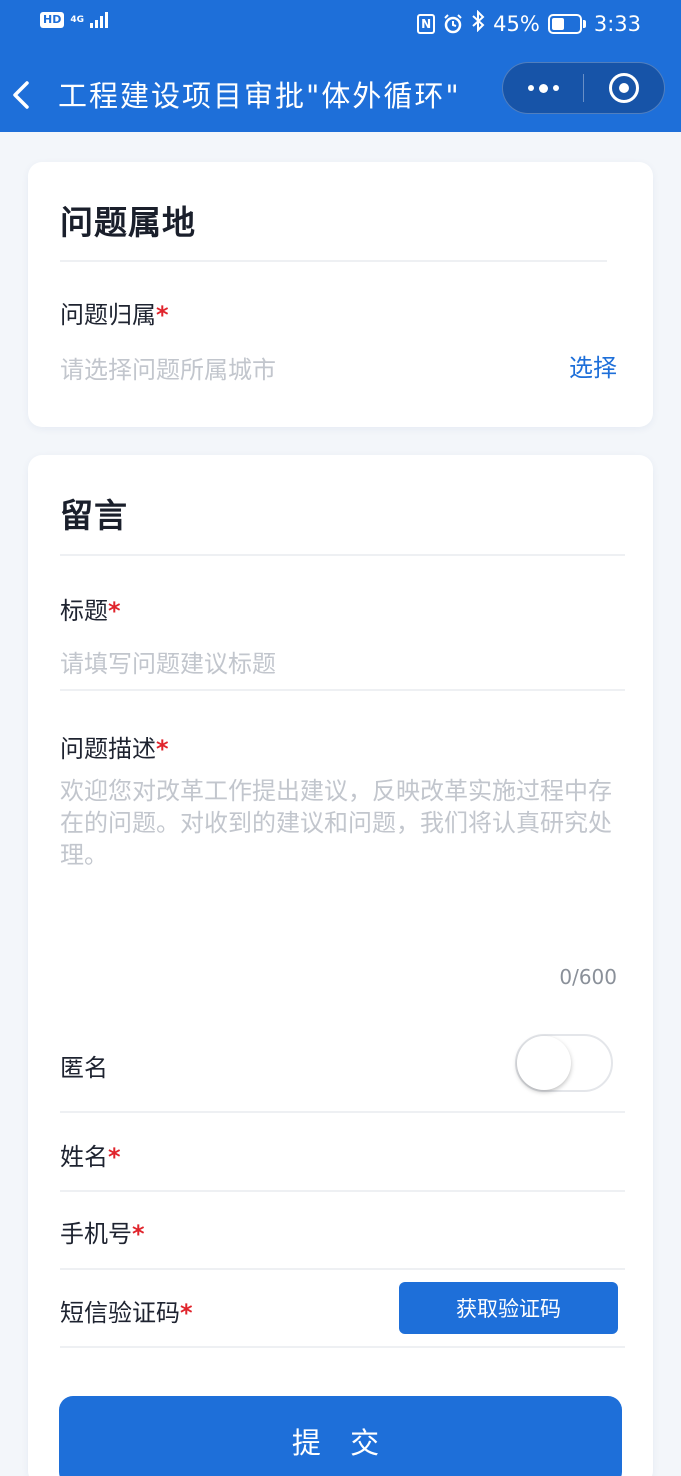 This screenshot has height=1476, width=681. I want to click on network-type: 4G, so click(77, 19).